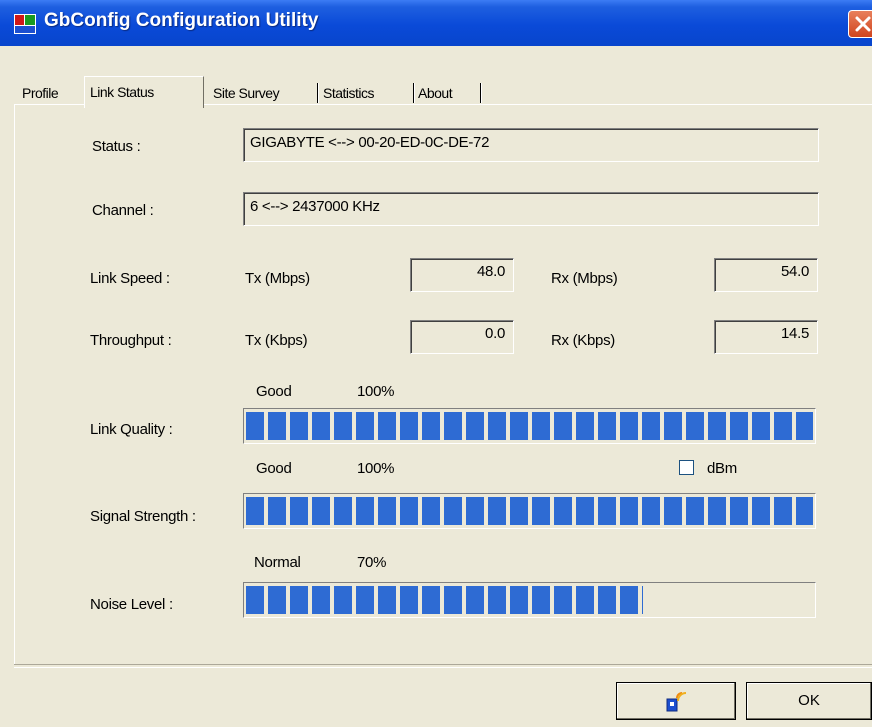  I want to click on radio-toggle-button, so click(676, 701).